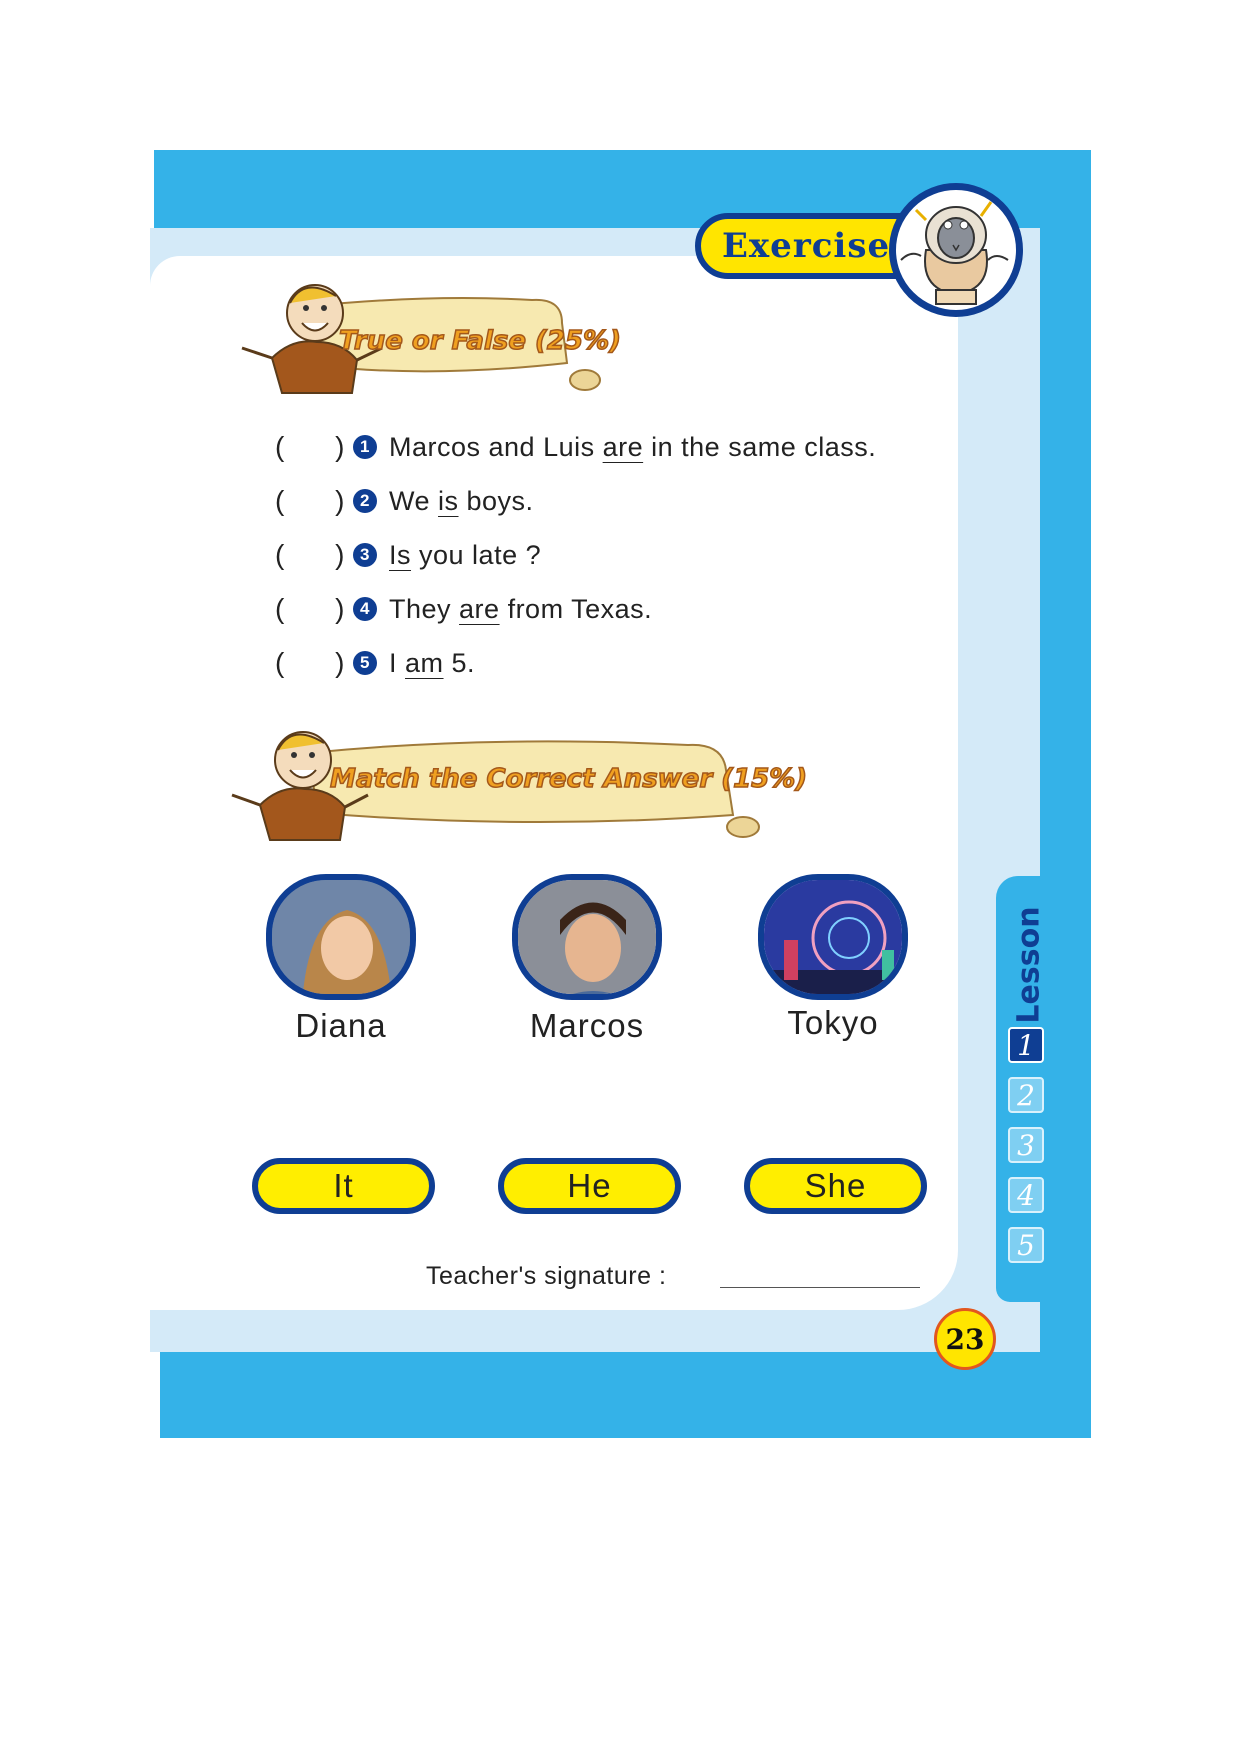 This screenshot has height=1755, width=1241. I want to click on match-title: Match the Correct Answer (15%), so click(568, 779).